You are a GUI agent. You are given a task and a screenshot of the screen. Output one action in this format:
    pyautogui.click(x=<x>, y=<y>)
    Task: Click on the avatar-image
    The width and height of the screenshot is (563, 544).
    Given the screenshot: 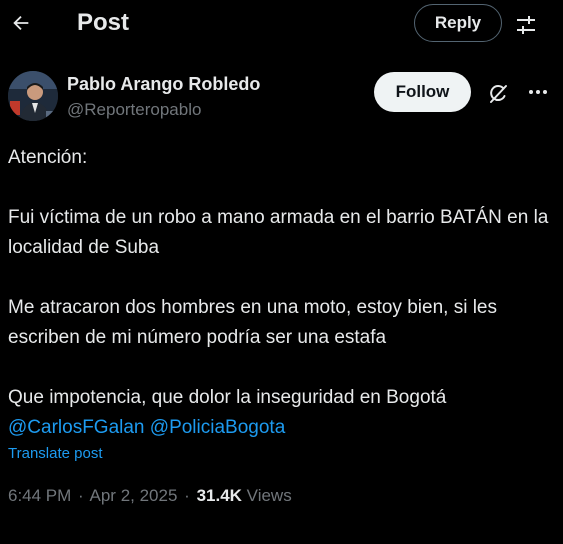 What is the action you would take?
    pyautogui.click(x=33, y=96)
    